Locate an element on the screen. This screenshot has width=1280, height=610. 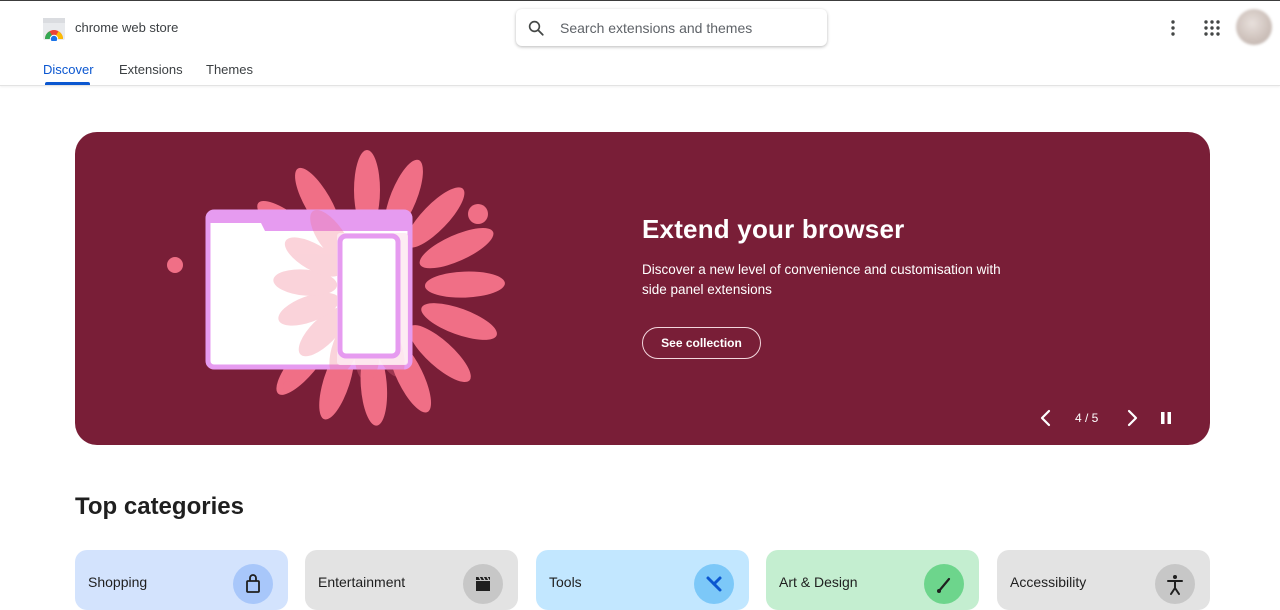
category-card-entertainment: Entertainment is located at coordinates (411, 580).